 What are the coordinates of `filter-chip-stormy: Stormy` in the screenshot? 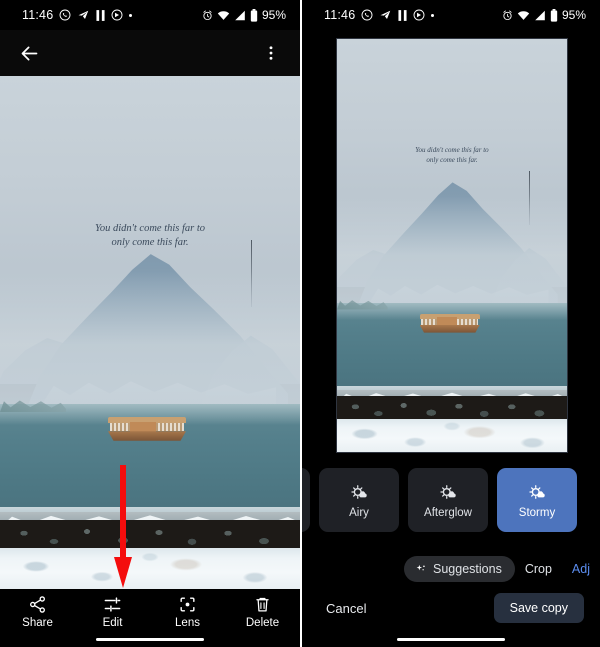 It's located at (537, 500).